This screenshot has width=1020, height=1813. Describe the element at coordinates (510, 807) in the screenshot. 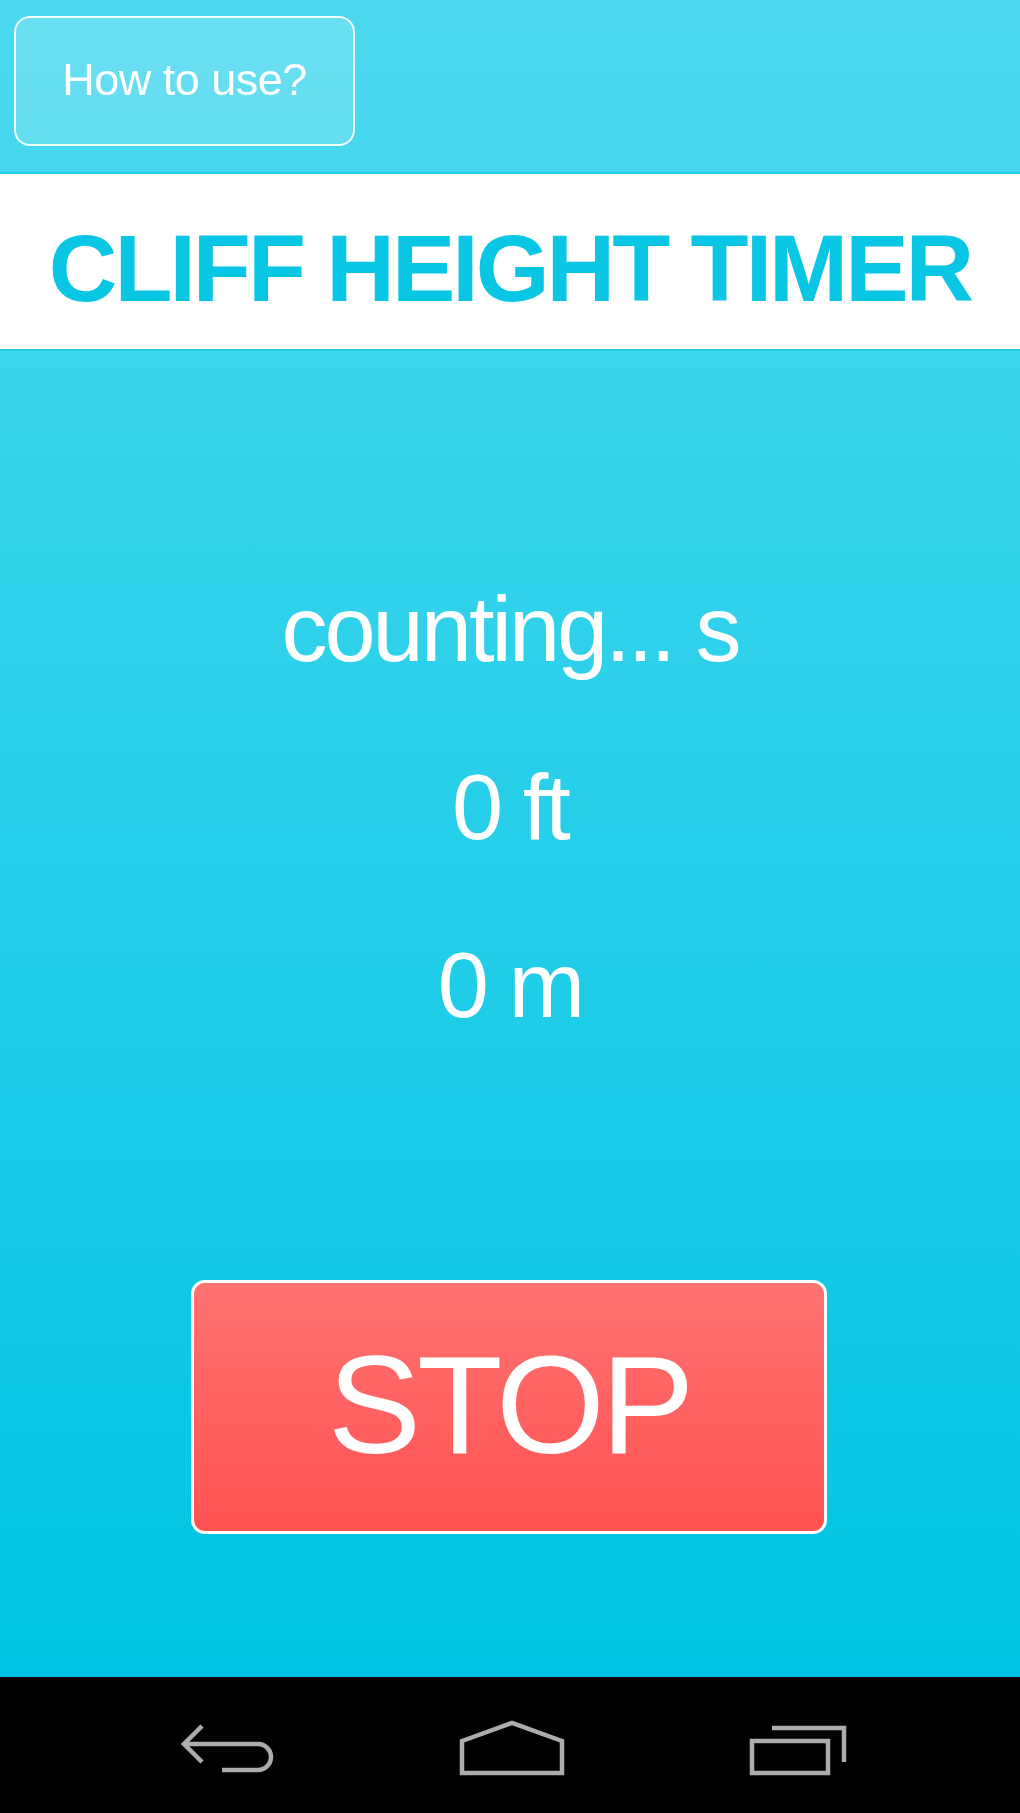

I see `height-readout: 0 ft` at that location.